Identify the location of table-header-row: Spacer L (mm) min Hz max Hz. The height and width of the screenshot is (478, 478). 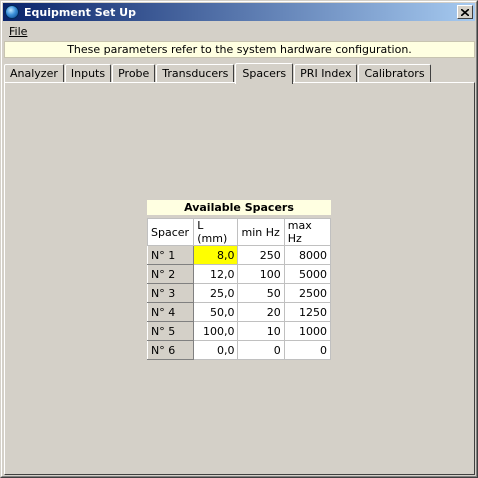
(239, 232).